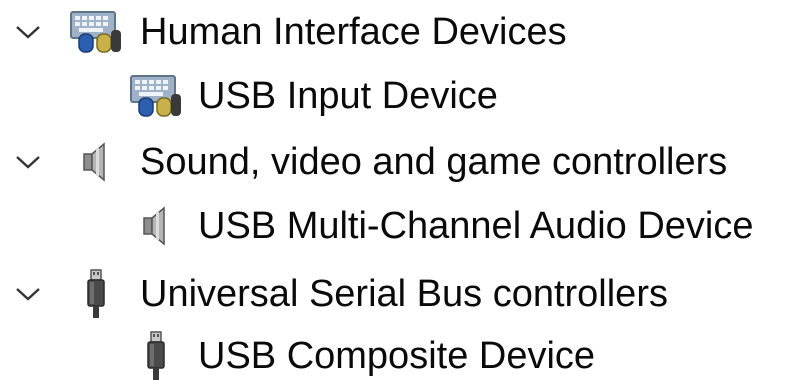 Image resolution: width=797 pixels, height=388 pixels. What do you see at coordinates (404, 294) in the screenshot?
I see `tree-category-label: Universal Serial Bus controllers` at bounding box center [404, 294].